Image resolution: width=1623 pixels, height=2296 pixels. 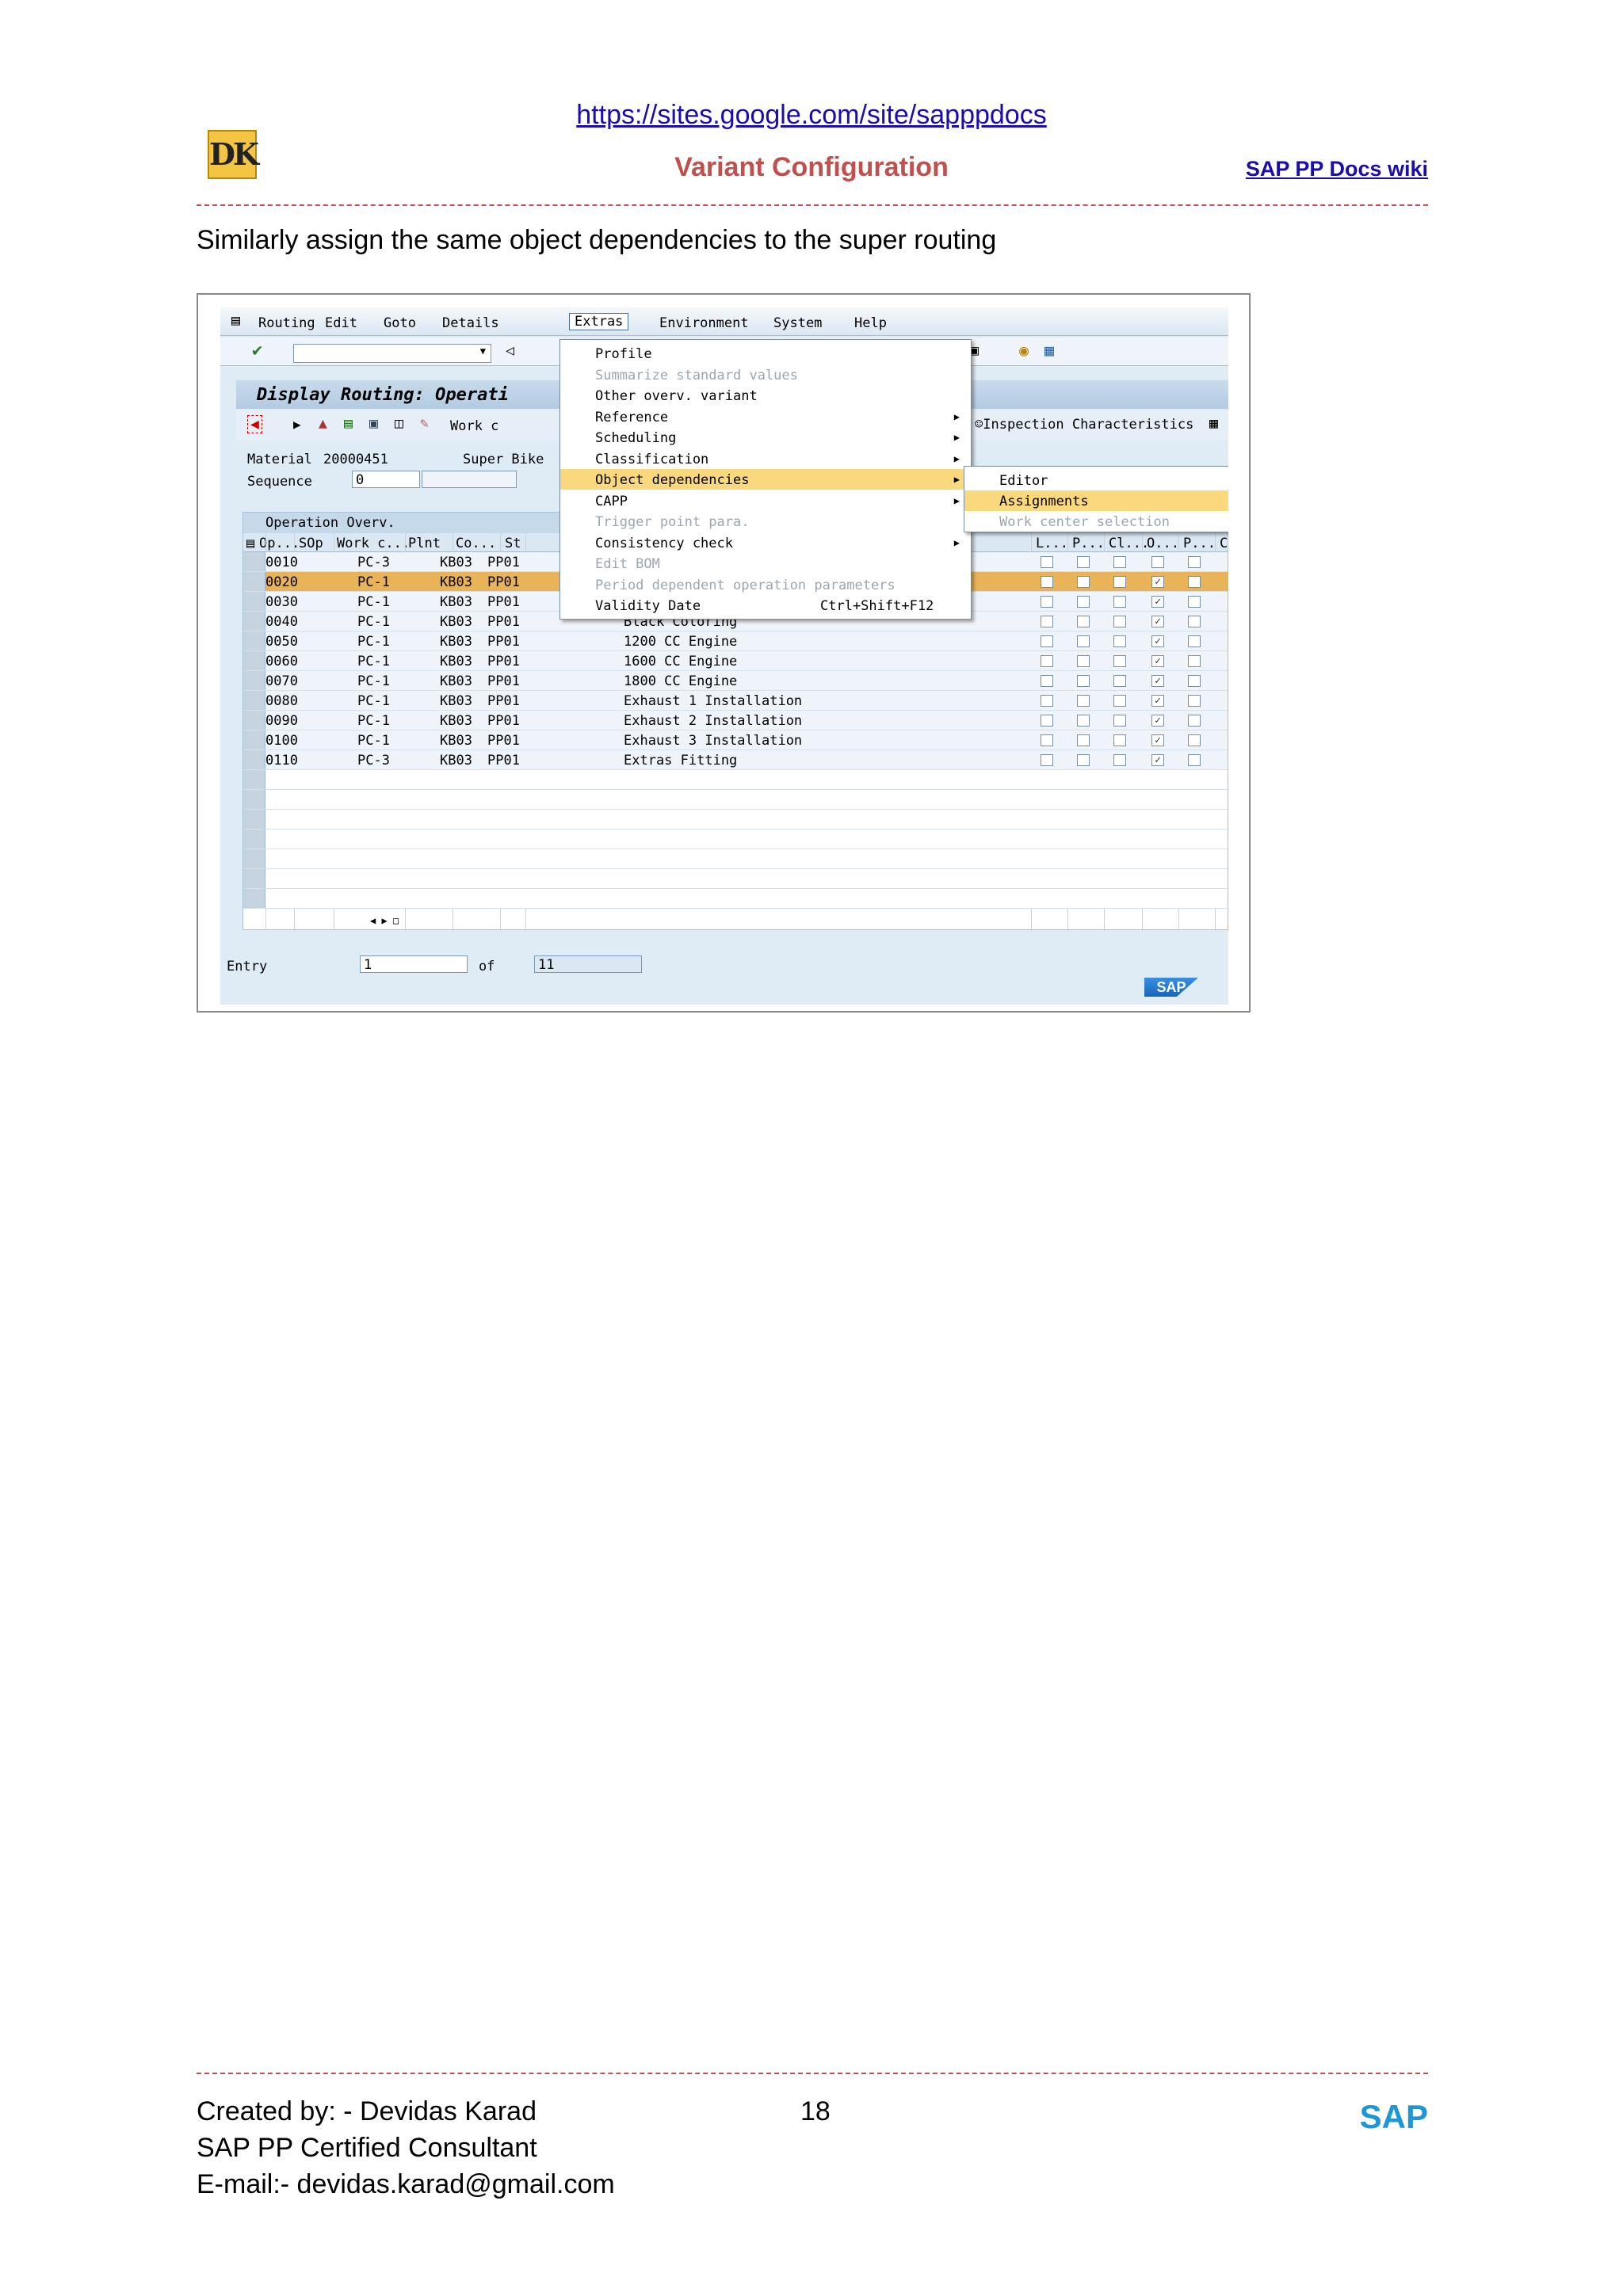 I want to click on wiki-link: SAP PP Docs wiki, so click(x=1337, y=169).